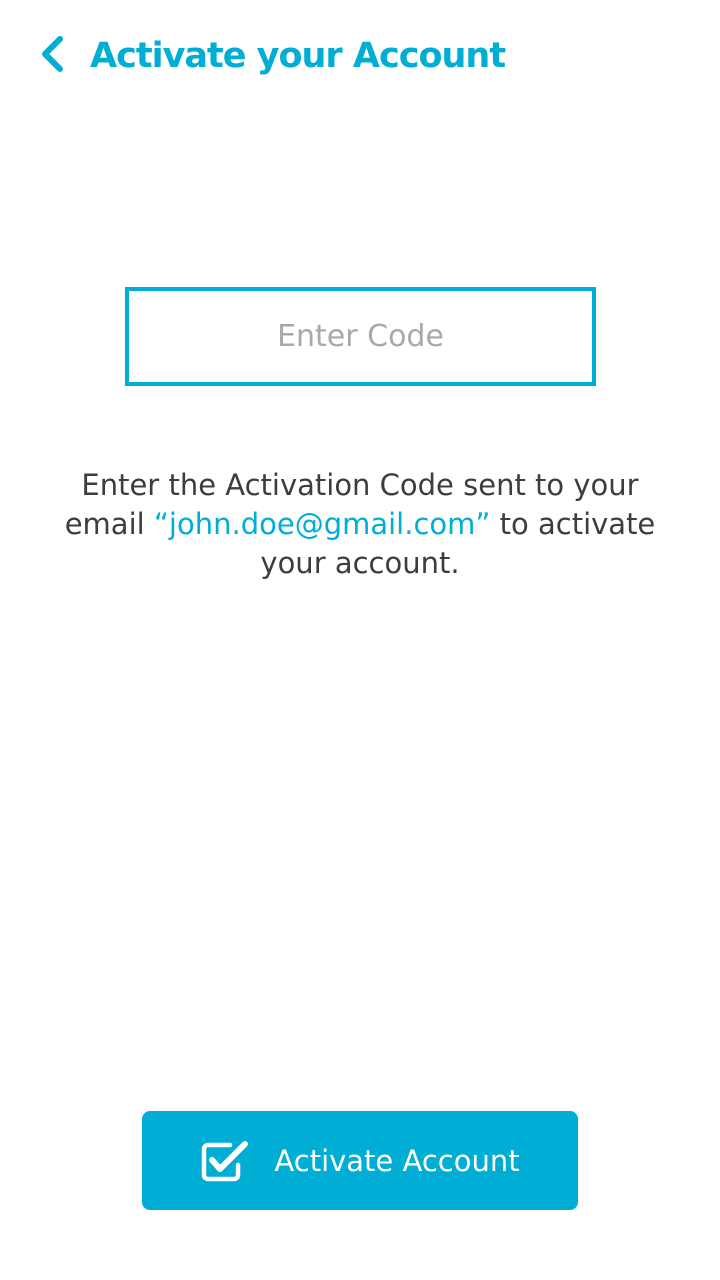  What do you see at coordinates (225, 1161) in the screenshot?
I see `checkbox-checked-icon` at bounding box center [225, 1161].